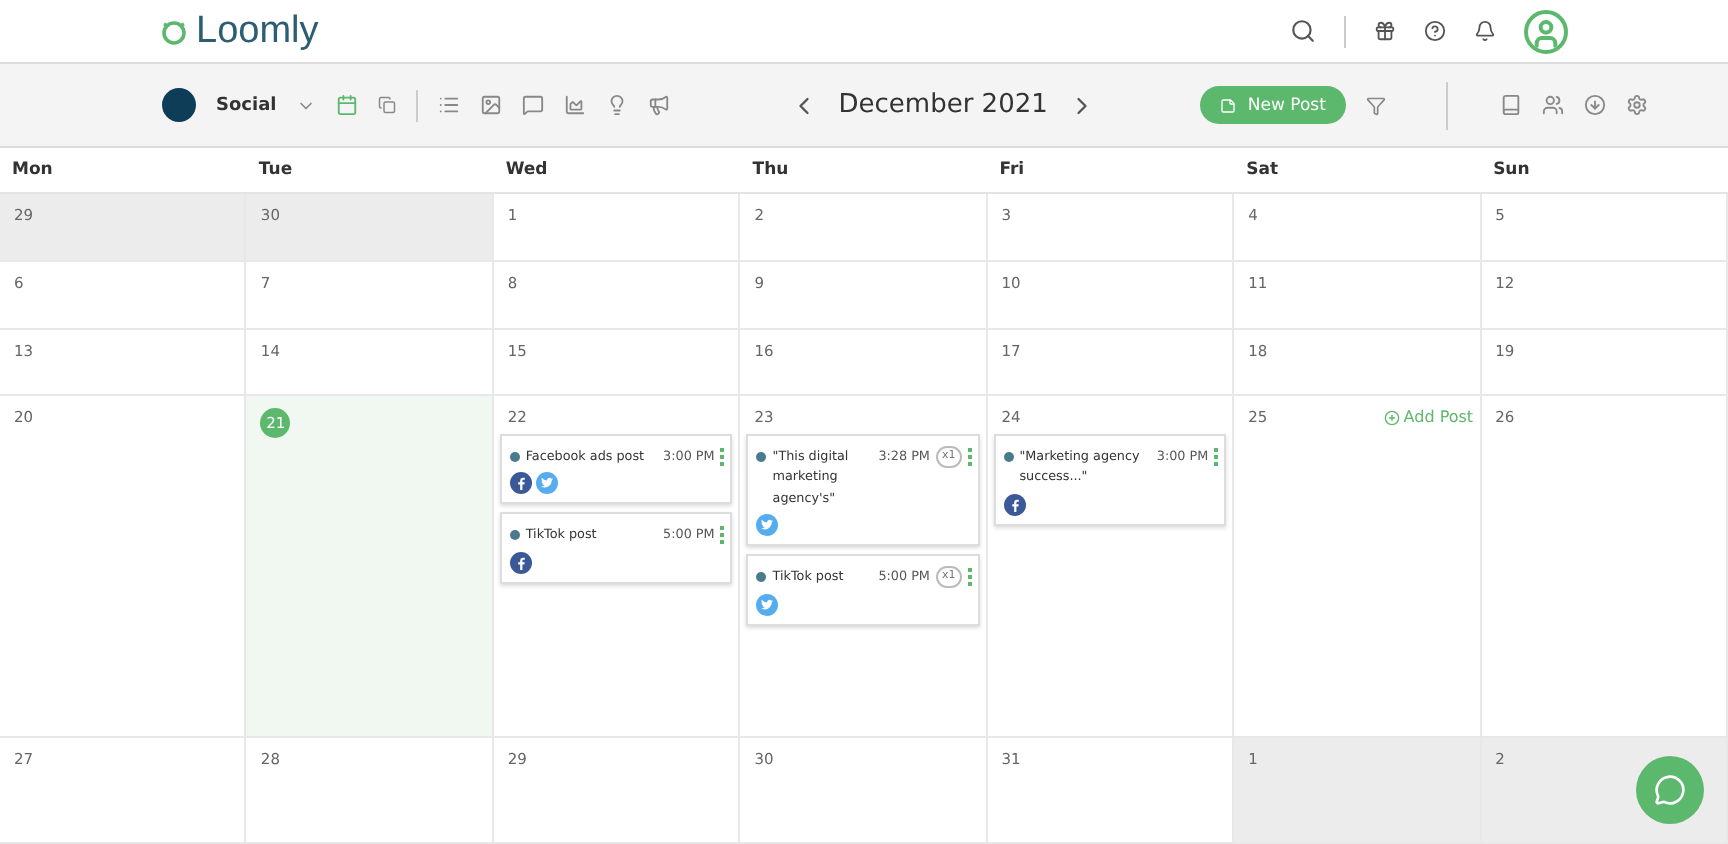 This screenshot has height=844, width=1728. I want to click on weekday-label: Sun, so click(1511, 171).